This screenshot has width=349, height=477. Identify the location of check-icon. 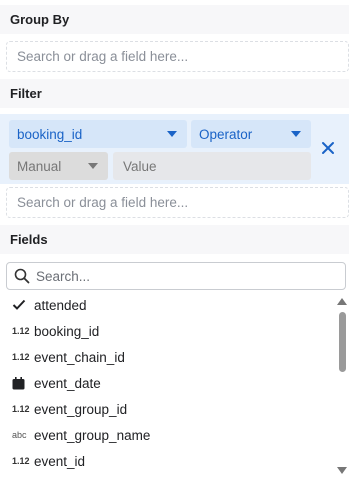
(17, 305).